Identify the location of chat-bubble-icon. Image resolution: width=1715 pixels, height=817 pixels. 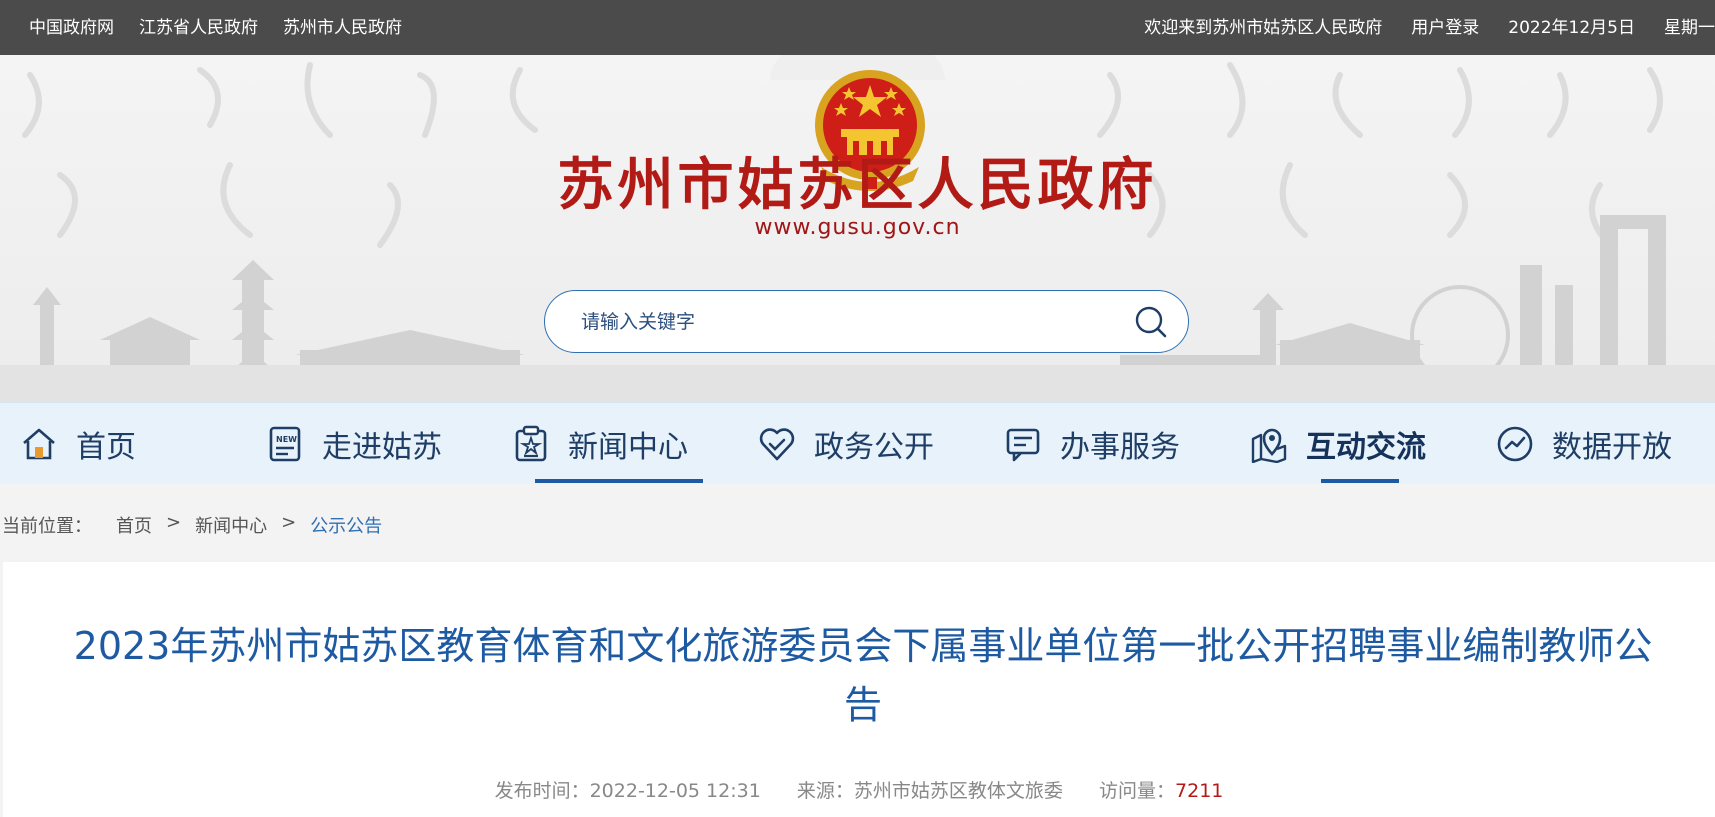
(1023, 445).